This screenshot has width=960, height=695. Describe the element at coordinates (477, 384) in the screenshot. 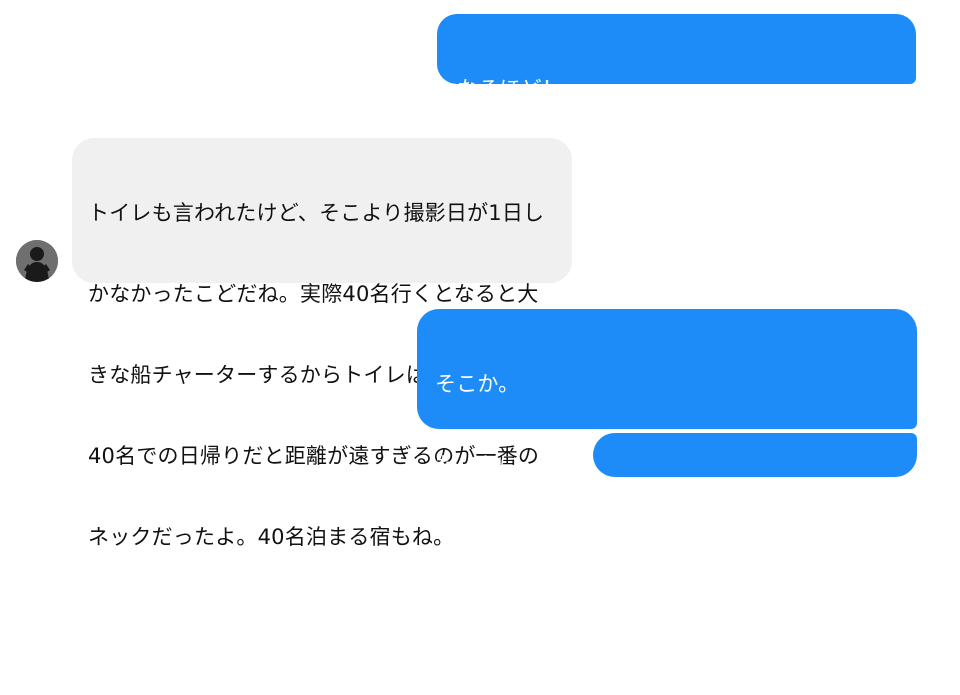

I see `message-text-line: そこか。` at that location.